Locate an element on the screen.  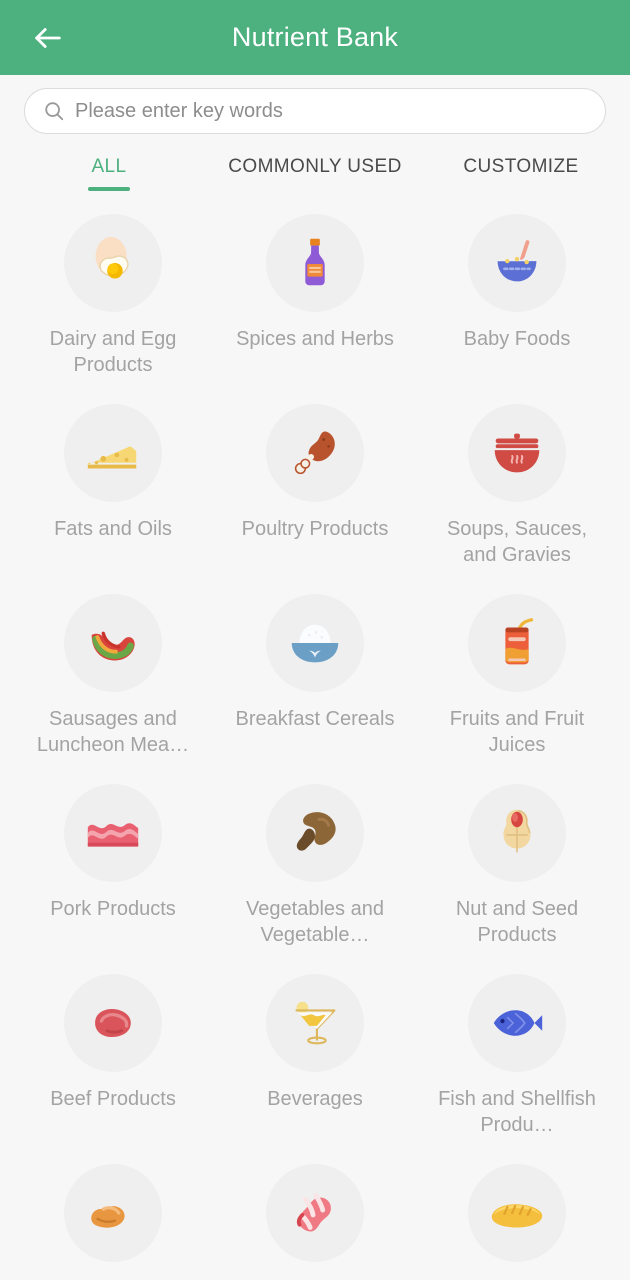
bread-loaf-icon is located at coordinates (517, 1213).